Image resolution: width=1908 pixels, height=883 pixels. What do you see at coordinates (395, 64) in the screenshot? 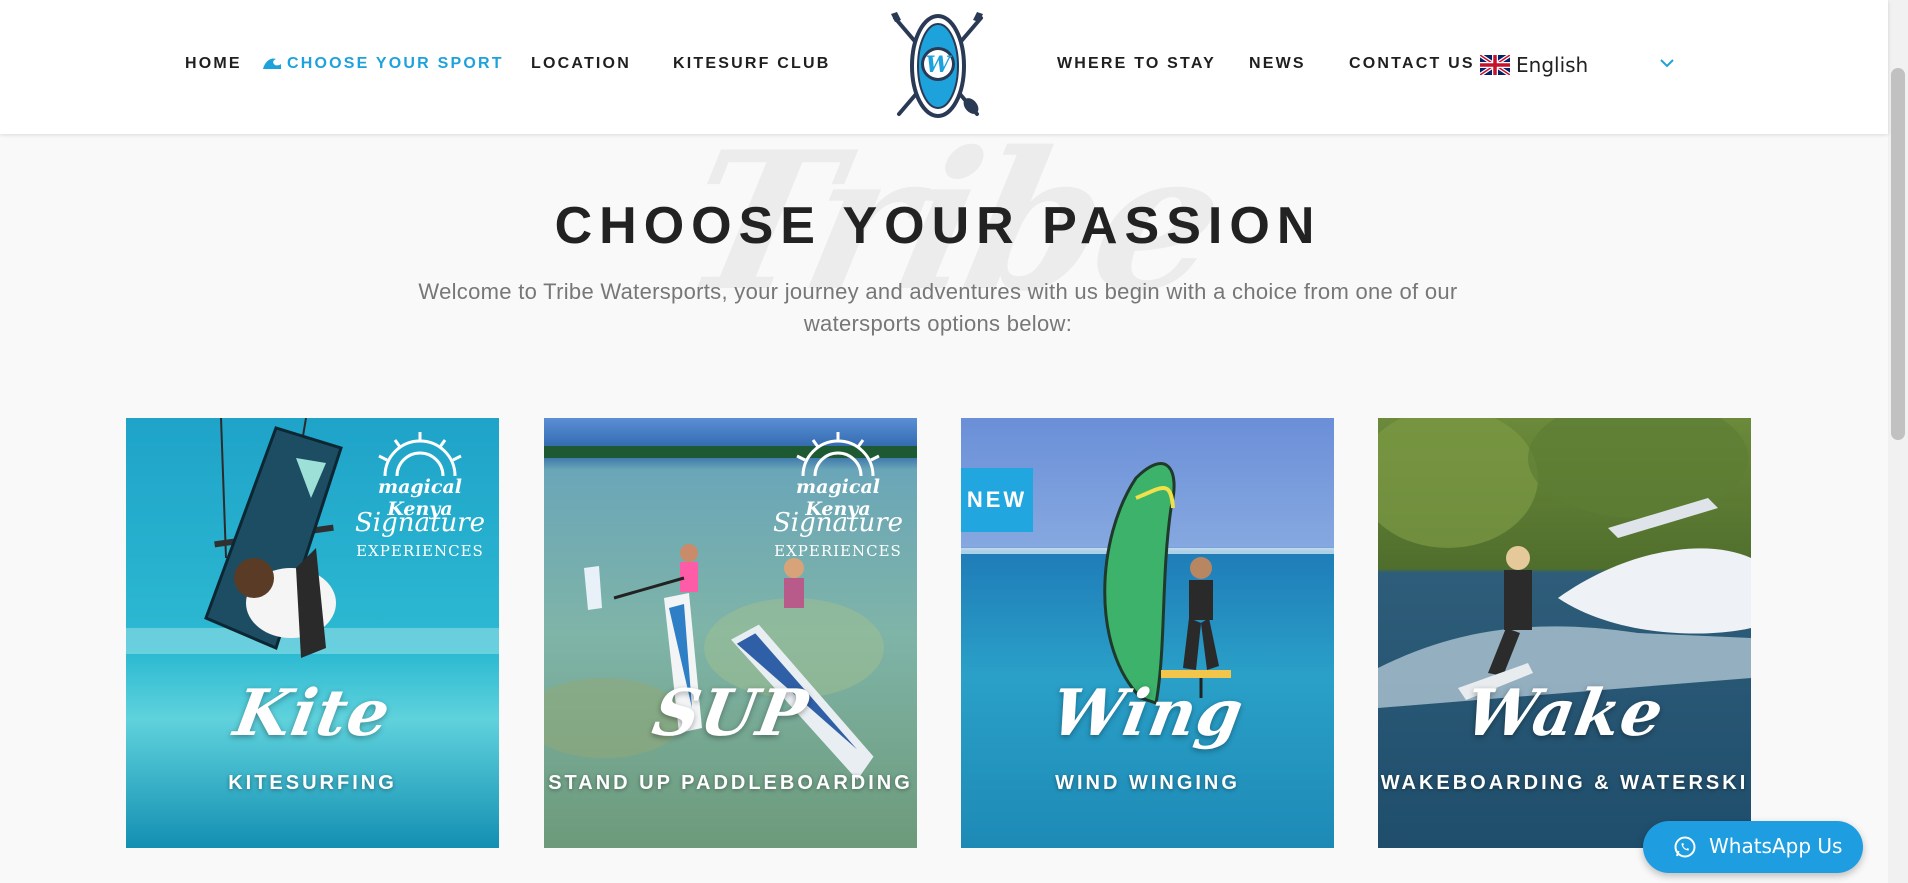
I see `nav-choose-your-sport: CHOOSE YOUR SPORT` at bounding box center [395, 64].